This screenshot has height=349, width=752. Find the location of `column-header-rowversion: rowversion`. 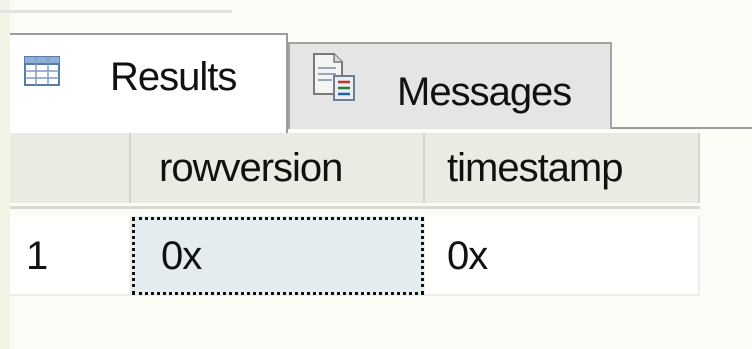

column-header-rowversion: rowversion is located at coordinates (278, 168).